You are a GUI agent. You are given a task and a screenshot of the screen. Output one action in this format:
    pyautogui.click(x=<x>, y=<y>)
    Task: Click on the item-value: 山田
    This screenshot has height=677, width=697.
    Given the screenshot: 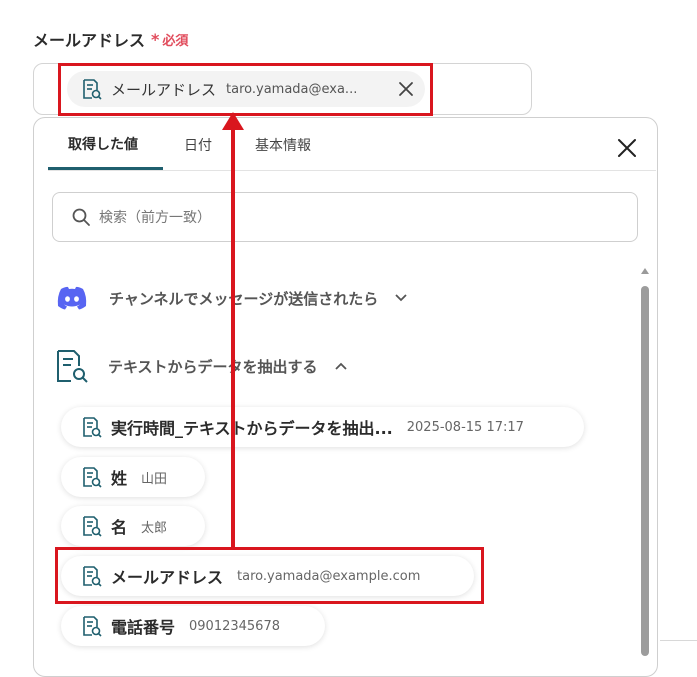 What is the action you would take?
    pyautogui.click(x=154, y=479)
    